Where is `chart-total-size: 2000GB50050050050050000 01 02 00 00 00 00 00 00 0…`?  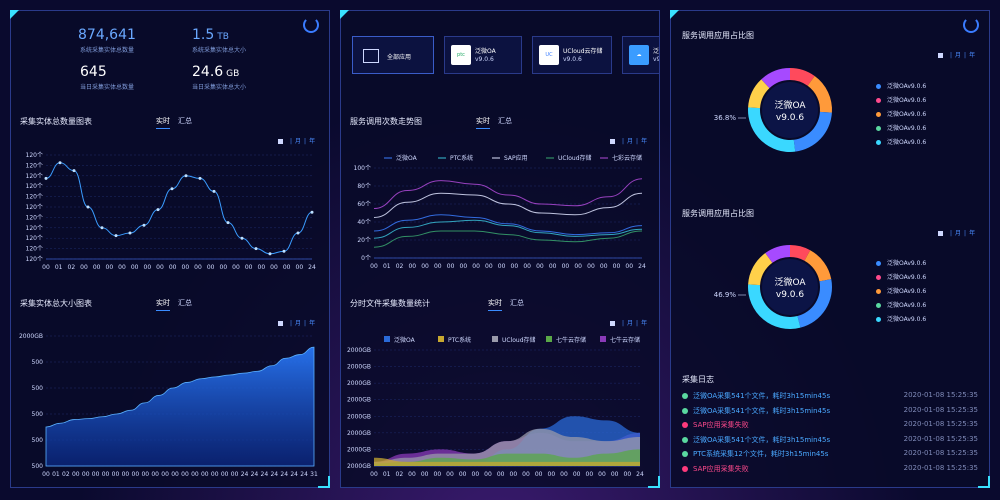
chart-total-size: 2000GB50050050050050000 01 02 00 00 00 00 00 00 0… is located at coordinates (168, 405).